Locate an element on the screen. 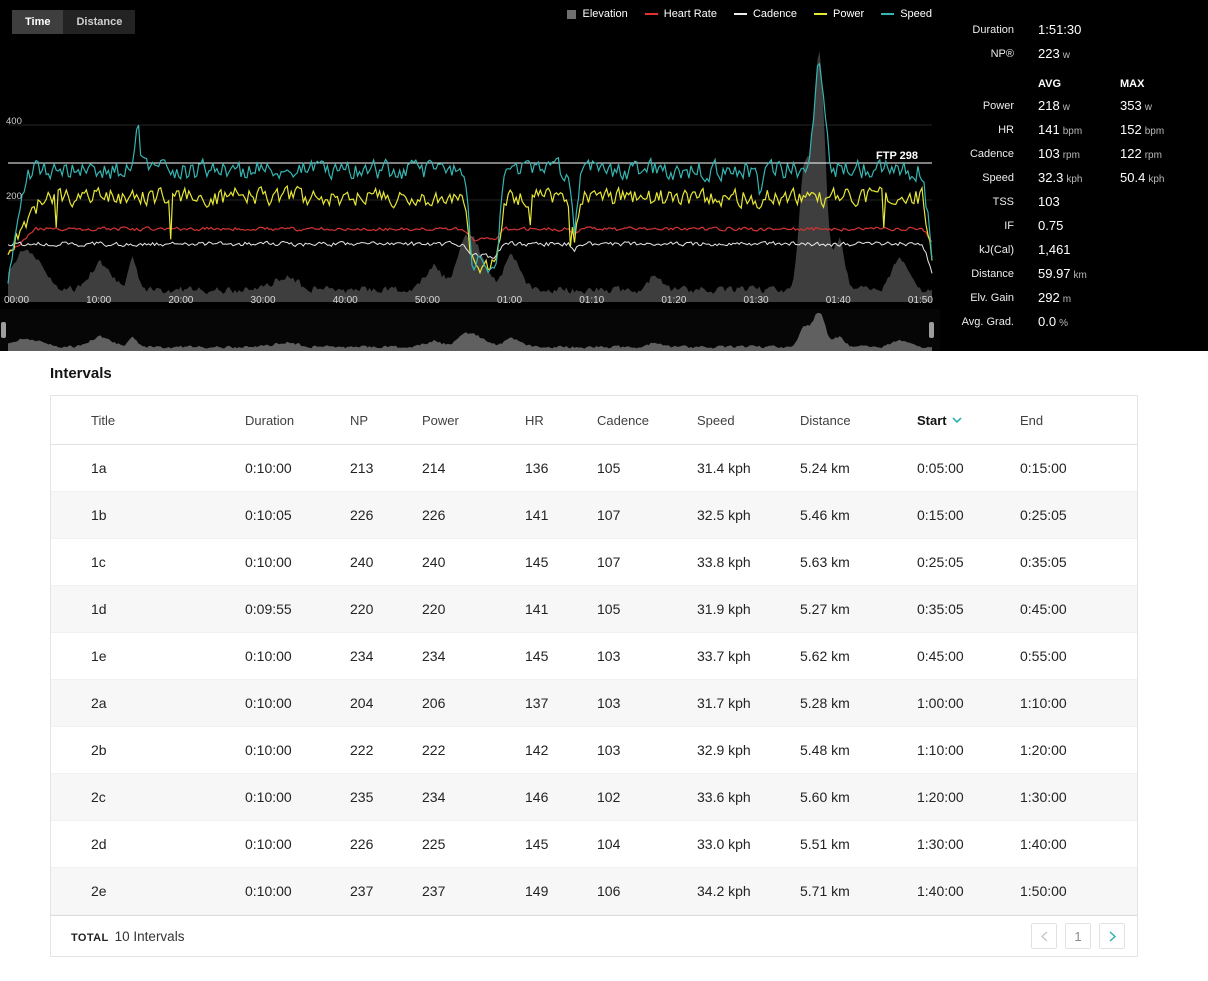  stat-number: 103 is located at coordinates (1049, 153).